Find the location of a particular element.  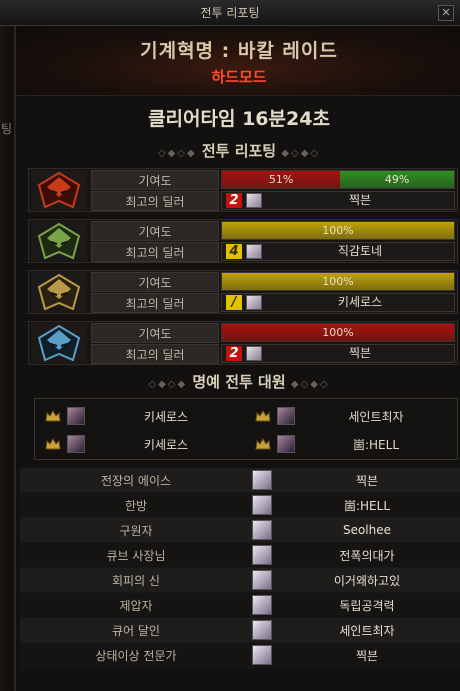

award-row: 한방 崮:HELL is located at coordinates (240, 505).